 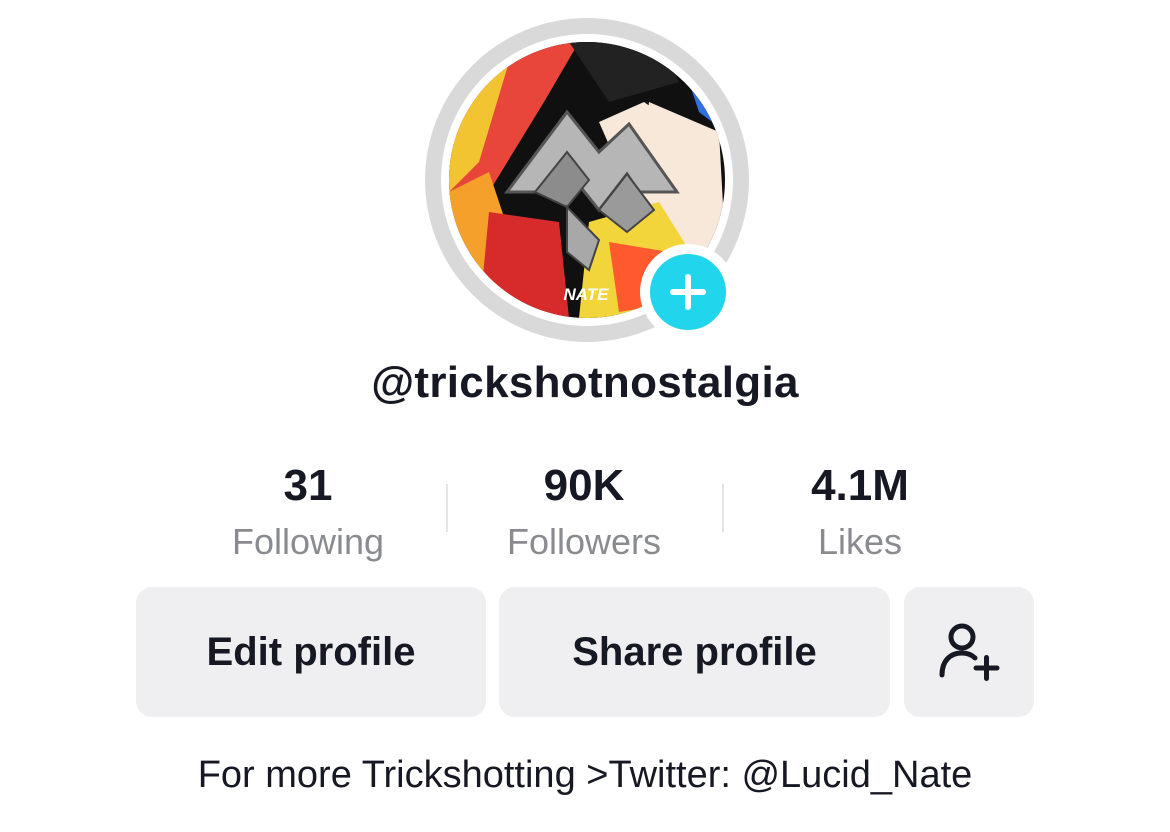 I want to click on add-avatar-button, so click(x=688, y=292).